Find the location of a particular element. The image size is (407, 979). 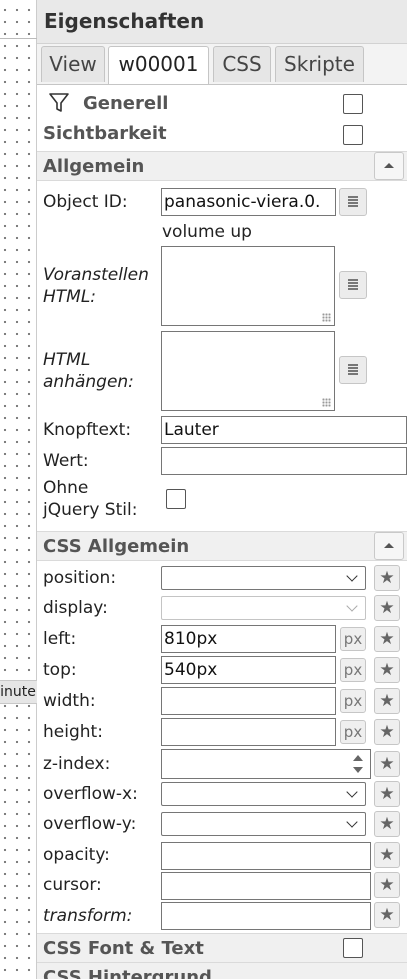

tab-bar: View w00001 CSS Skripte is located at coordinates (224, 64).